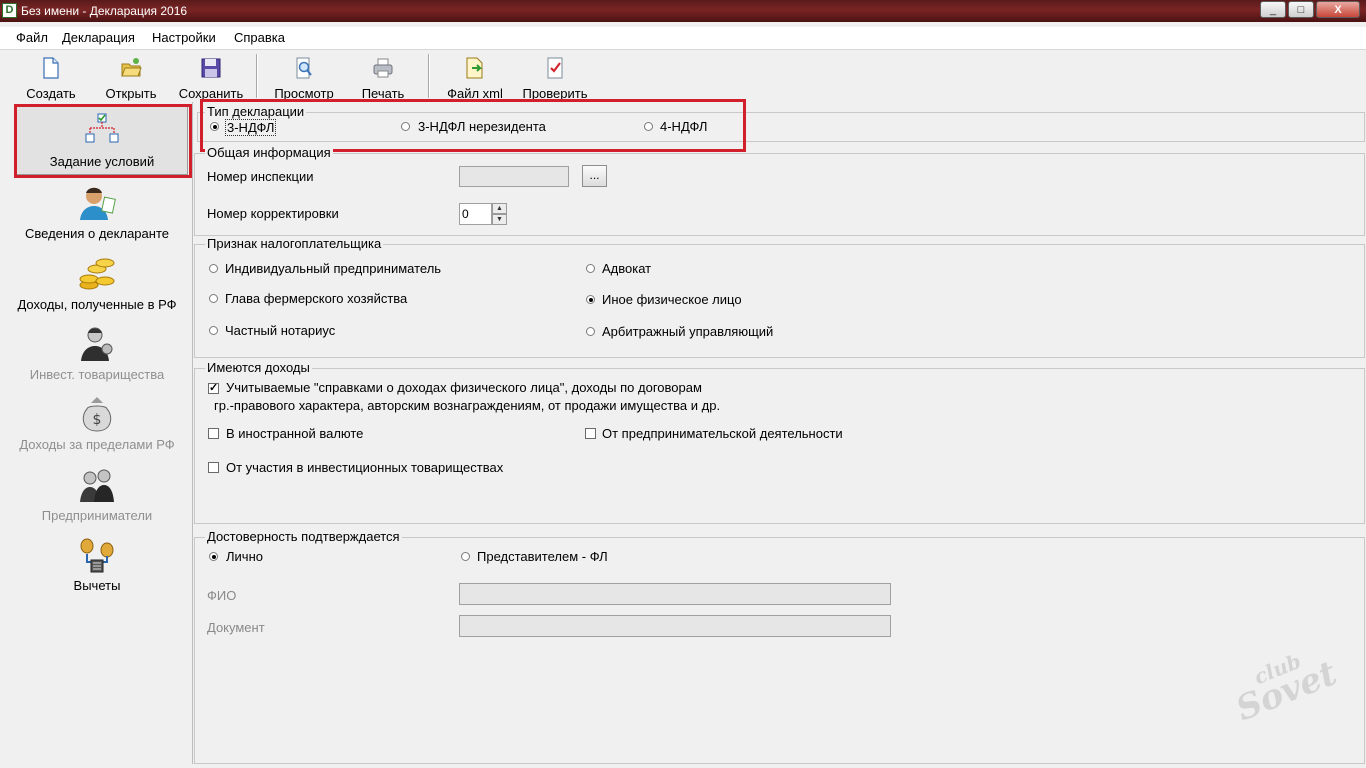 This screenshot has height=768, width=1366. What do you see at coordinates (683, 126) in the screenshot?
I see `radio-4ndfl-label: 4-НДФЛ` at bounding box center [683, 126].